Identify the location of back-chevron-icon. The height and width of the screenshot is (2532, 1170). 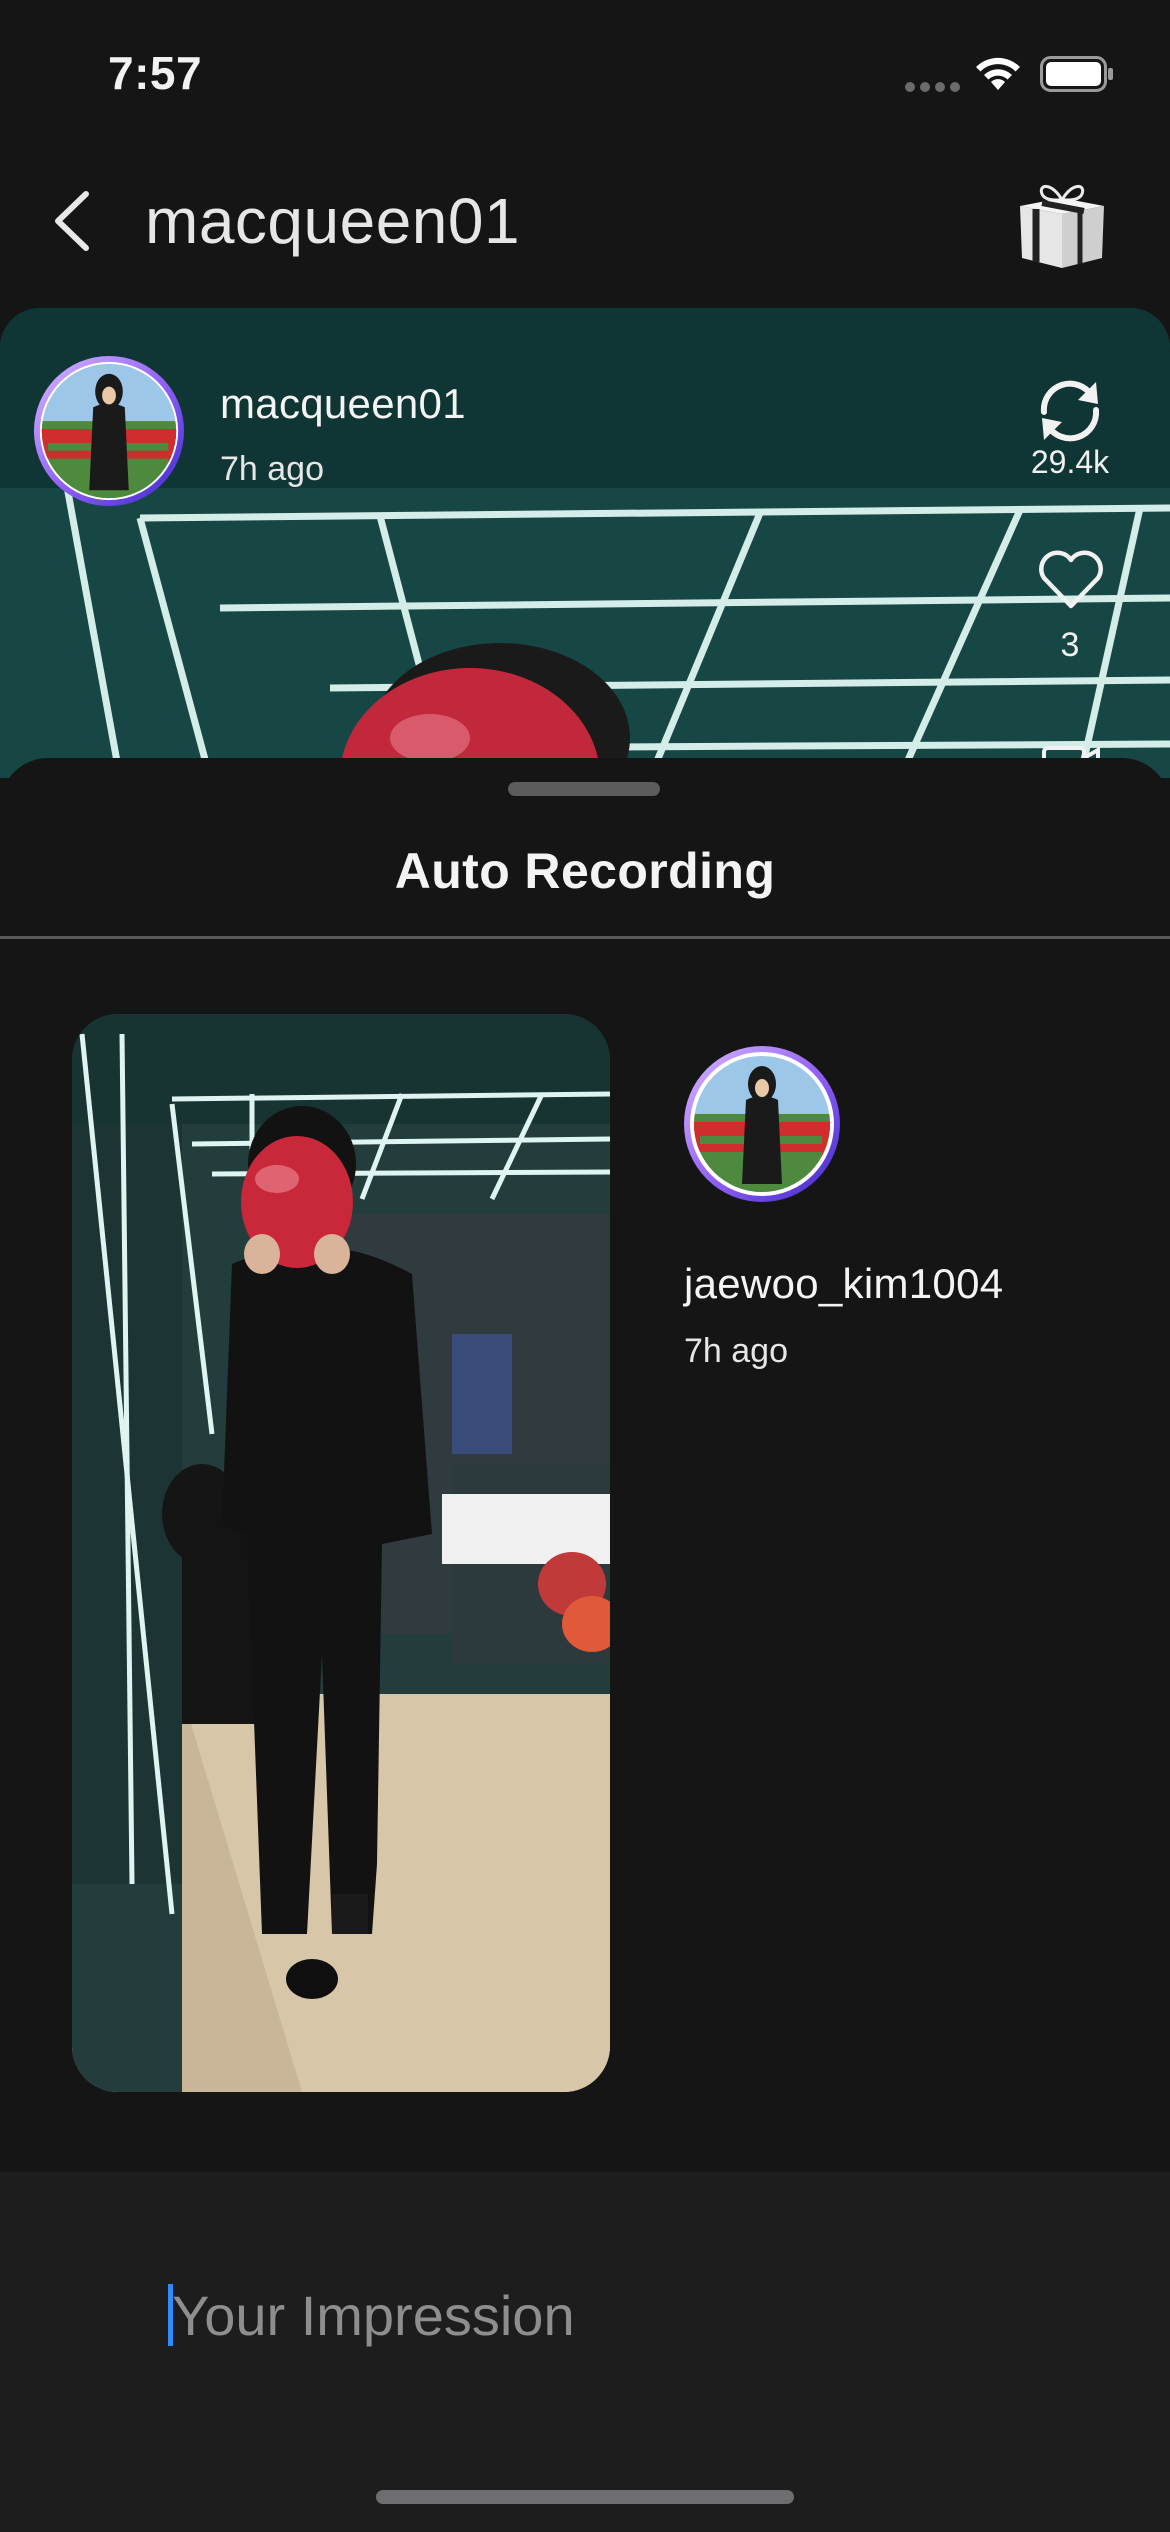
(73, 221).